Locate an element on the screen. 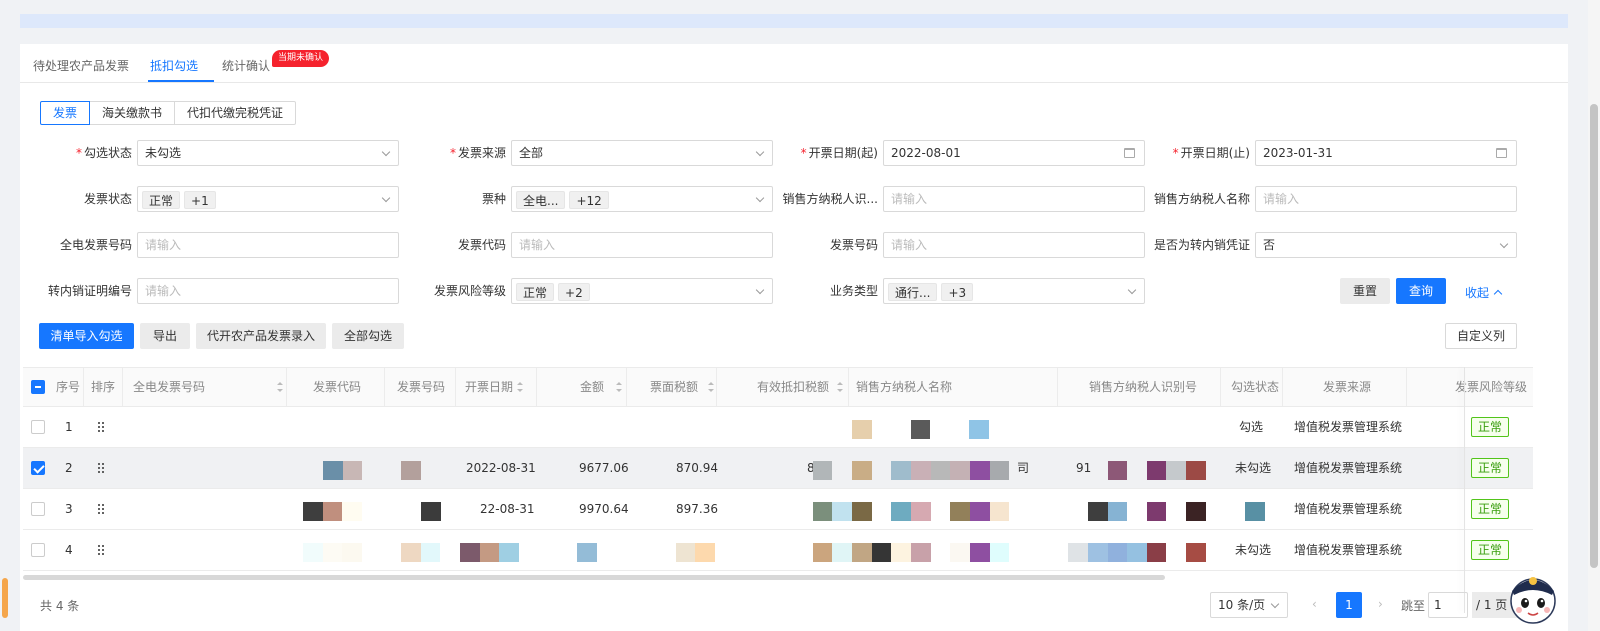  full-invoice-no-input is located at coordinates (268, 245).